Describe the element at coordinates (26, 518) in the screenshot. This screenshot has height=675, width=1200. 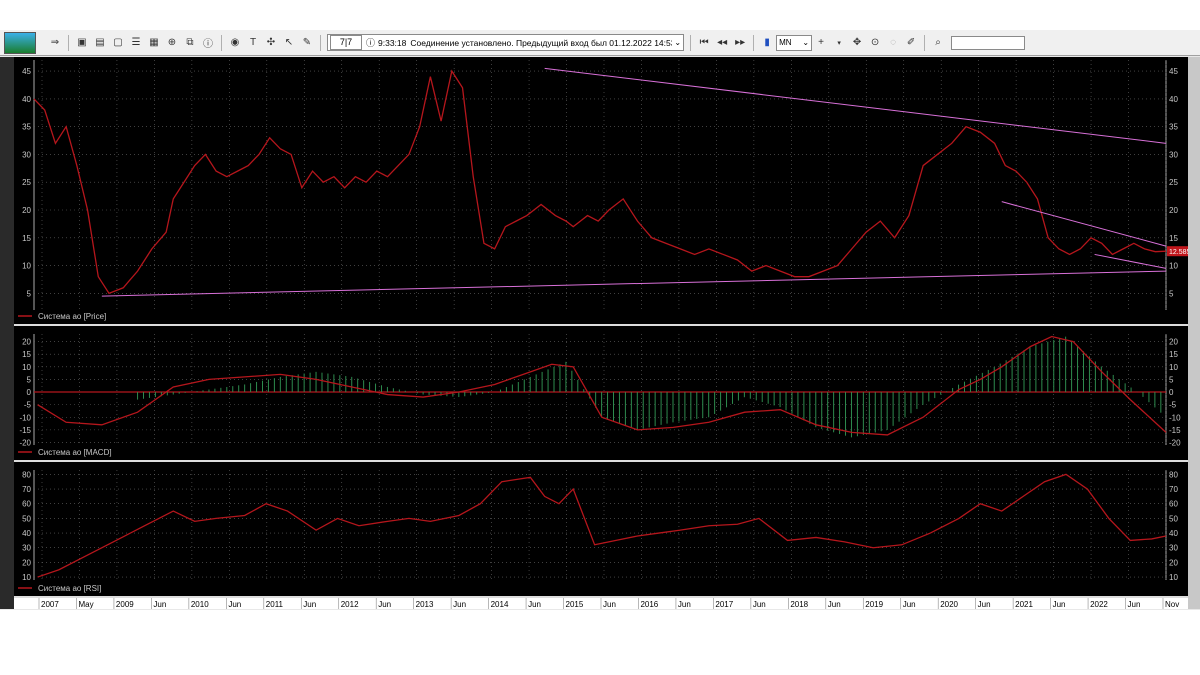
I see `y-tick-label-left: 50` at that location.